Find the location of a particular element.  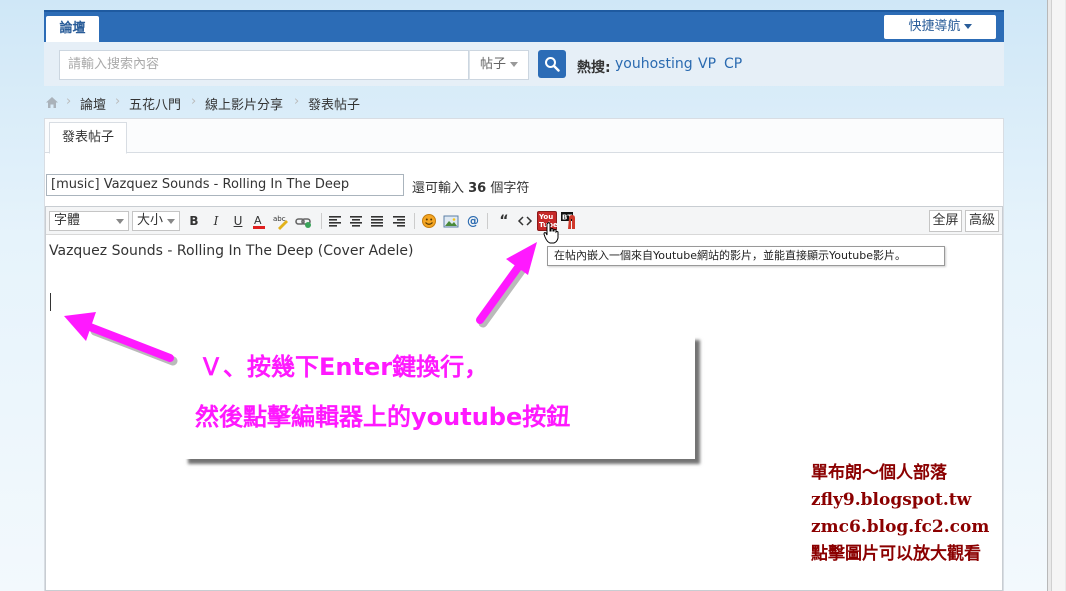

watermark-line-2: zfly9.blogspot.tw is located at coordinates (891, 500).